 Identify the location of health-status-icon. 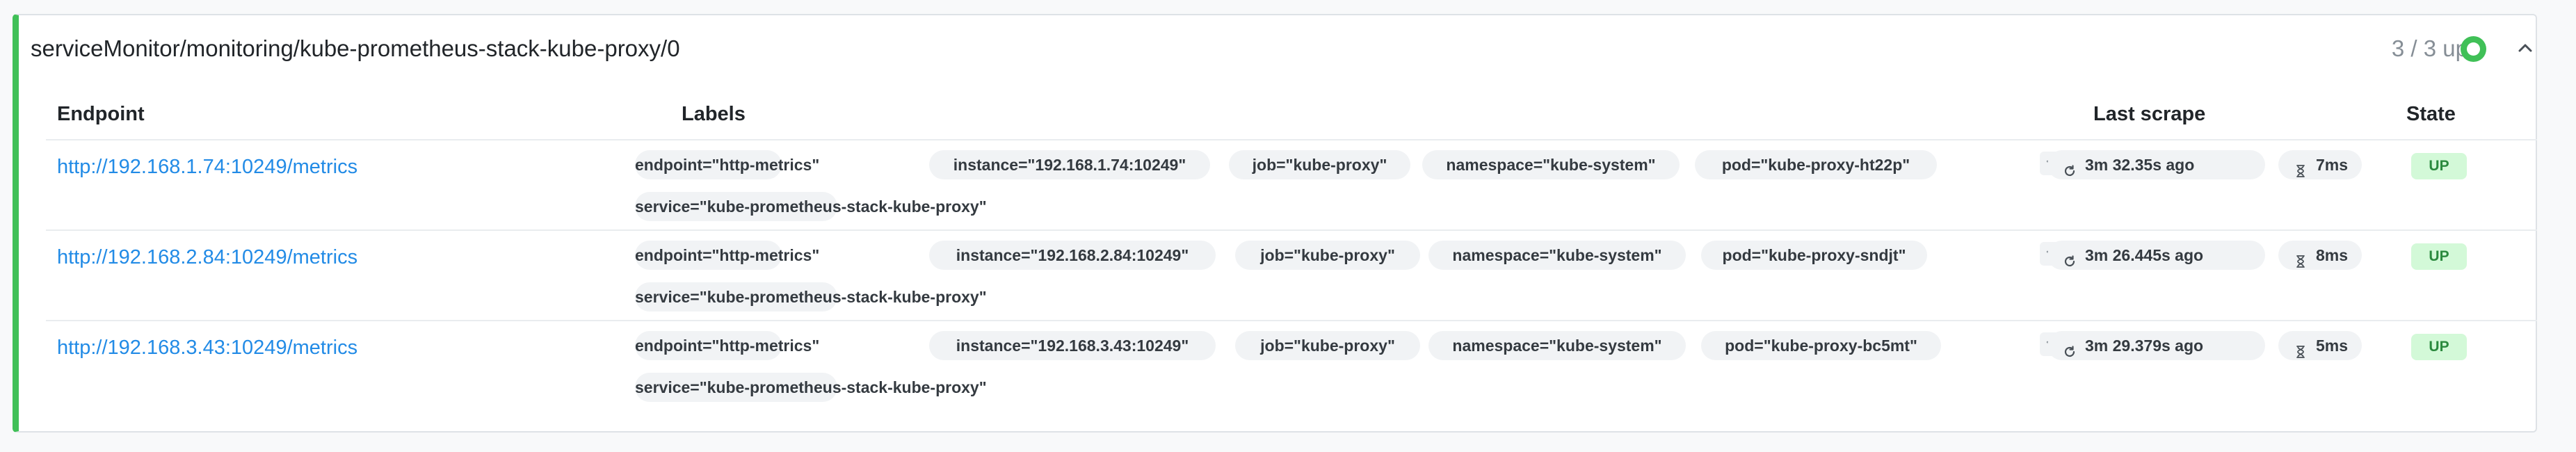
(2473, 49).